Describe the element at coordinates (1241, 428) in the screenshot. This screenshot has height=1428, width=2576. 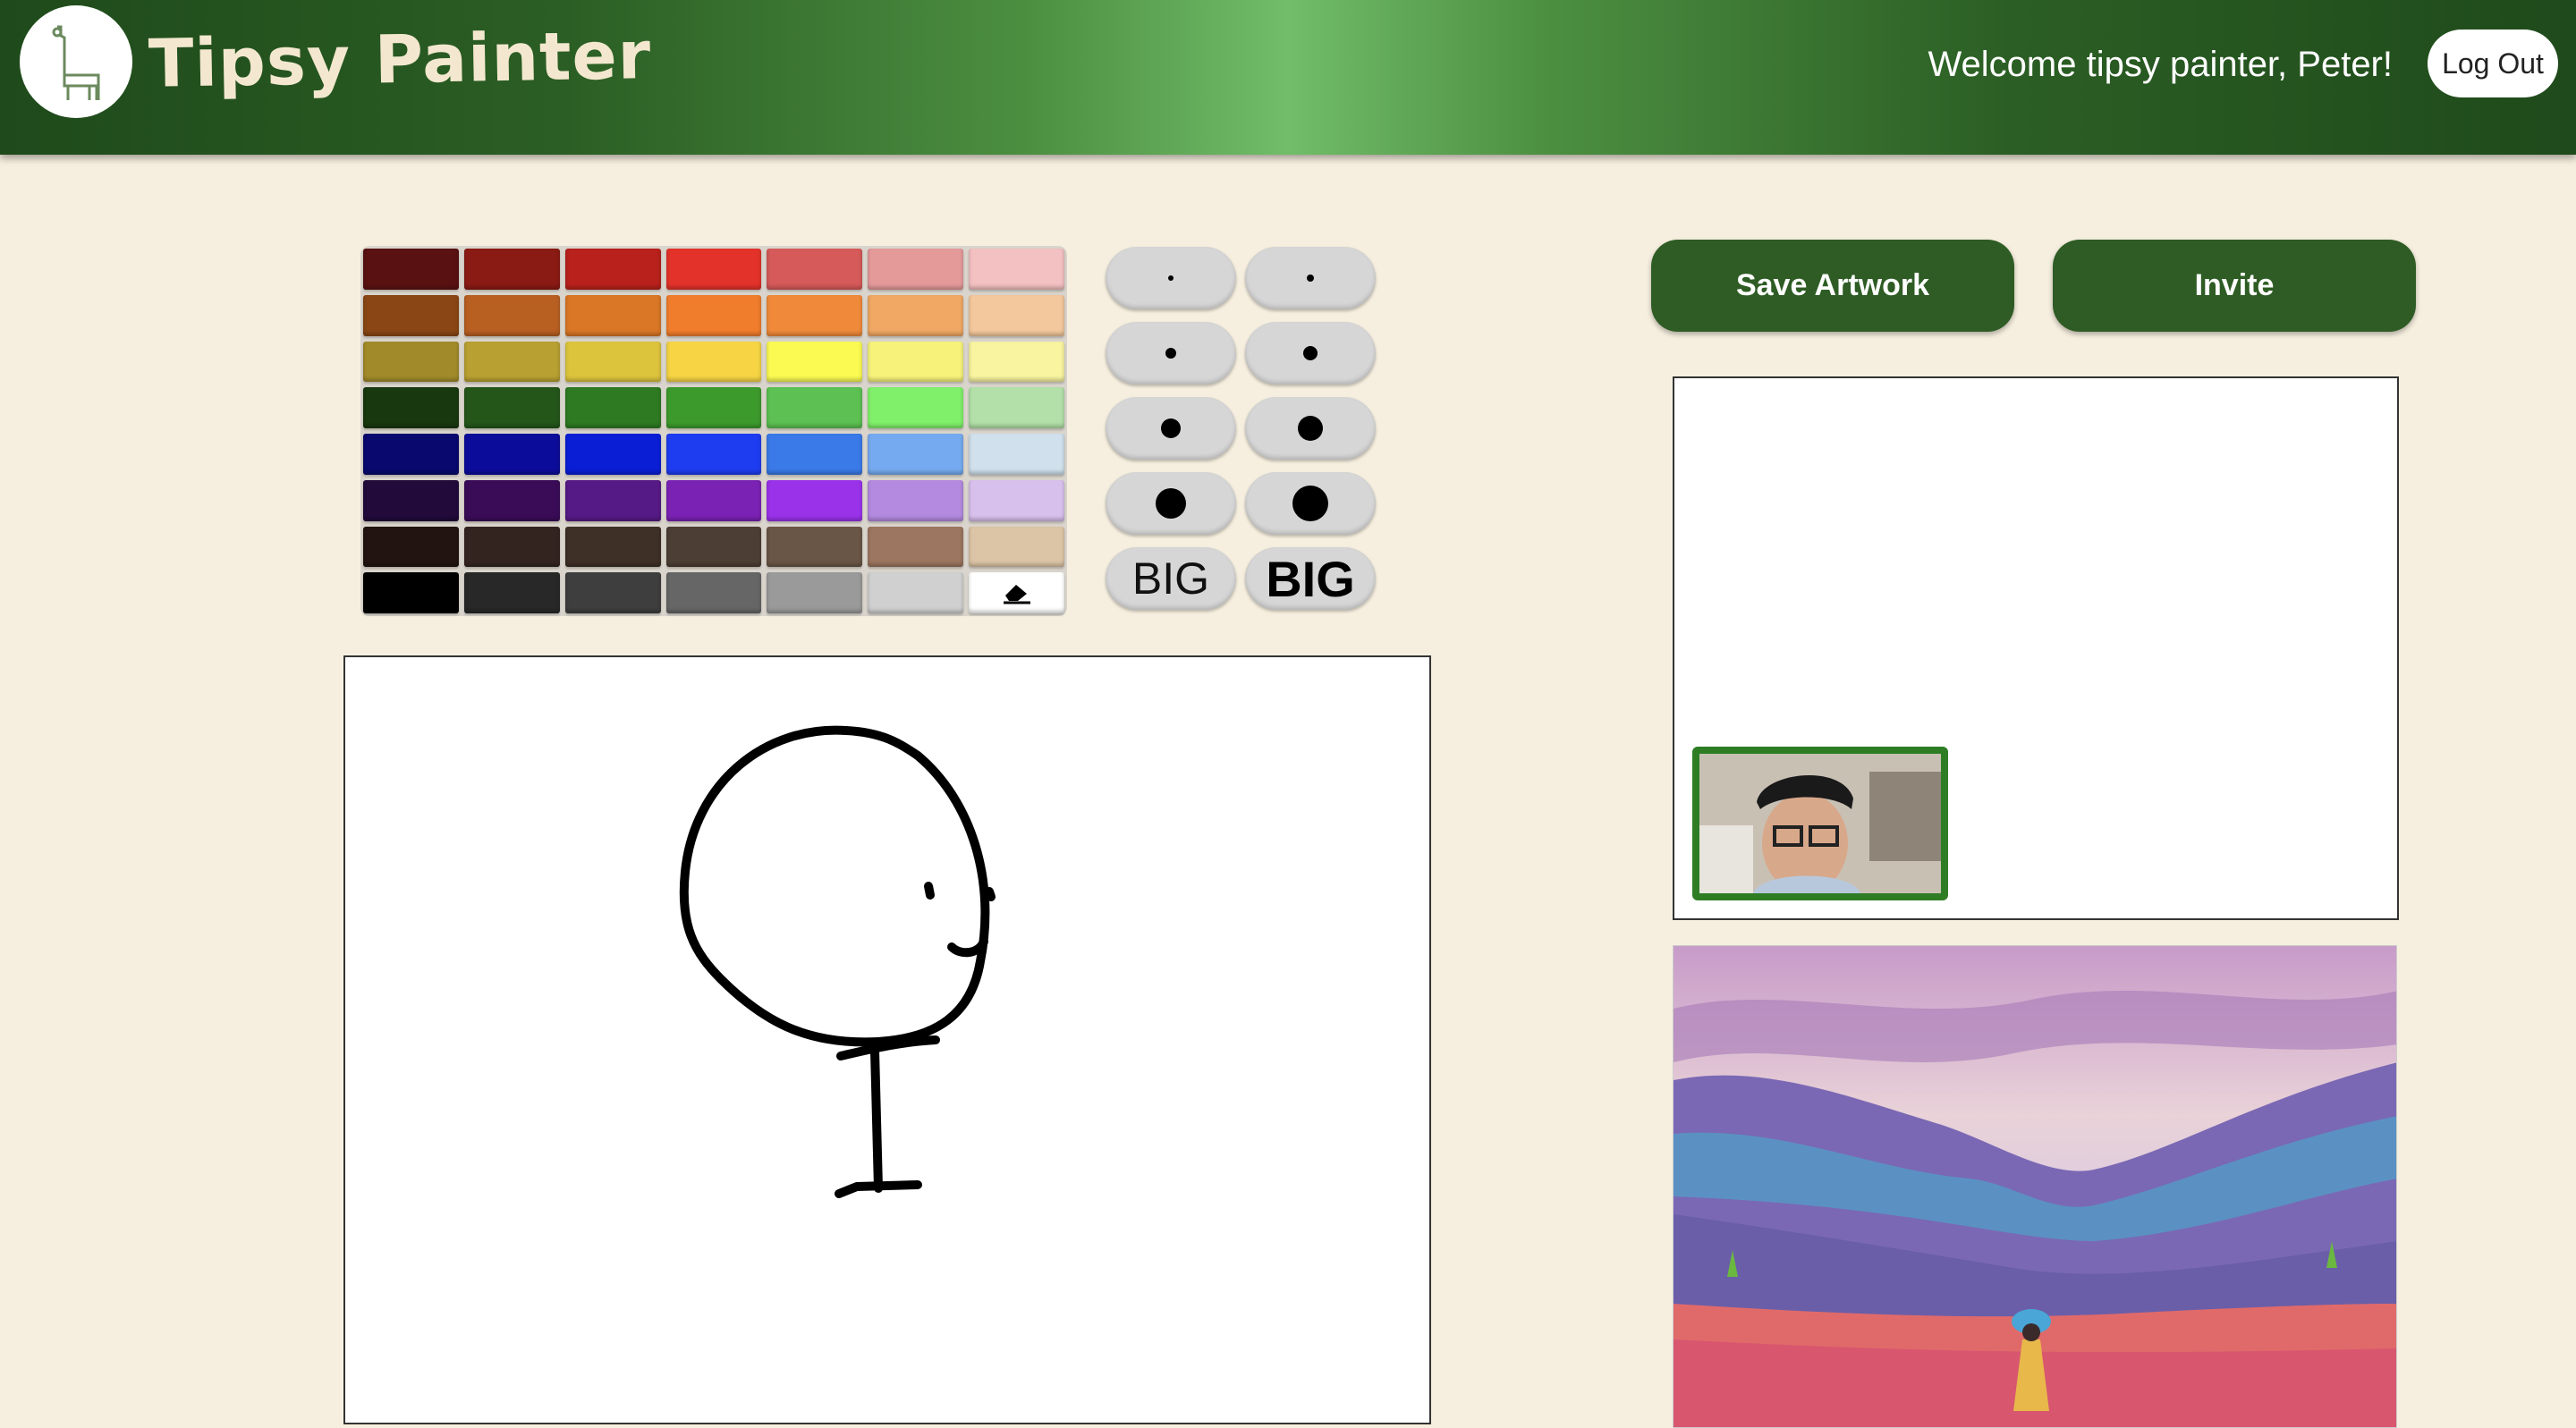
I see `brush-size-selector: BIG BIG` at that location.